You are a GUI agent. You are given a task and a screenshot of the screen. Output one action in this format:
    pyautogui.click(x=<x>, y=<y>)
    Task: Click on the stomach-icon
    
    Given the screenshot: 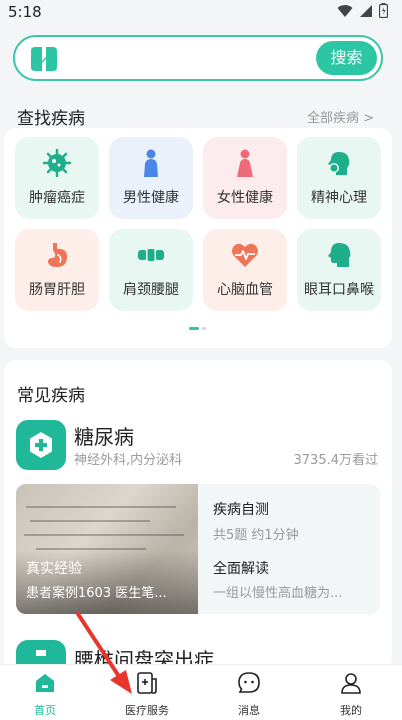 What is the action you would take?
    pyautogui.click(x=57, y=255)
    